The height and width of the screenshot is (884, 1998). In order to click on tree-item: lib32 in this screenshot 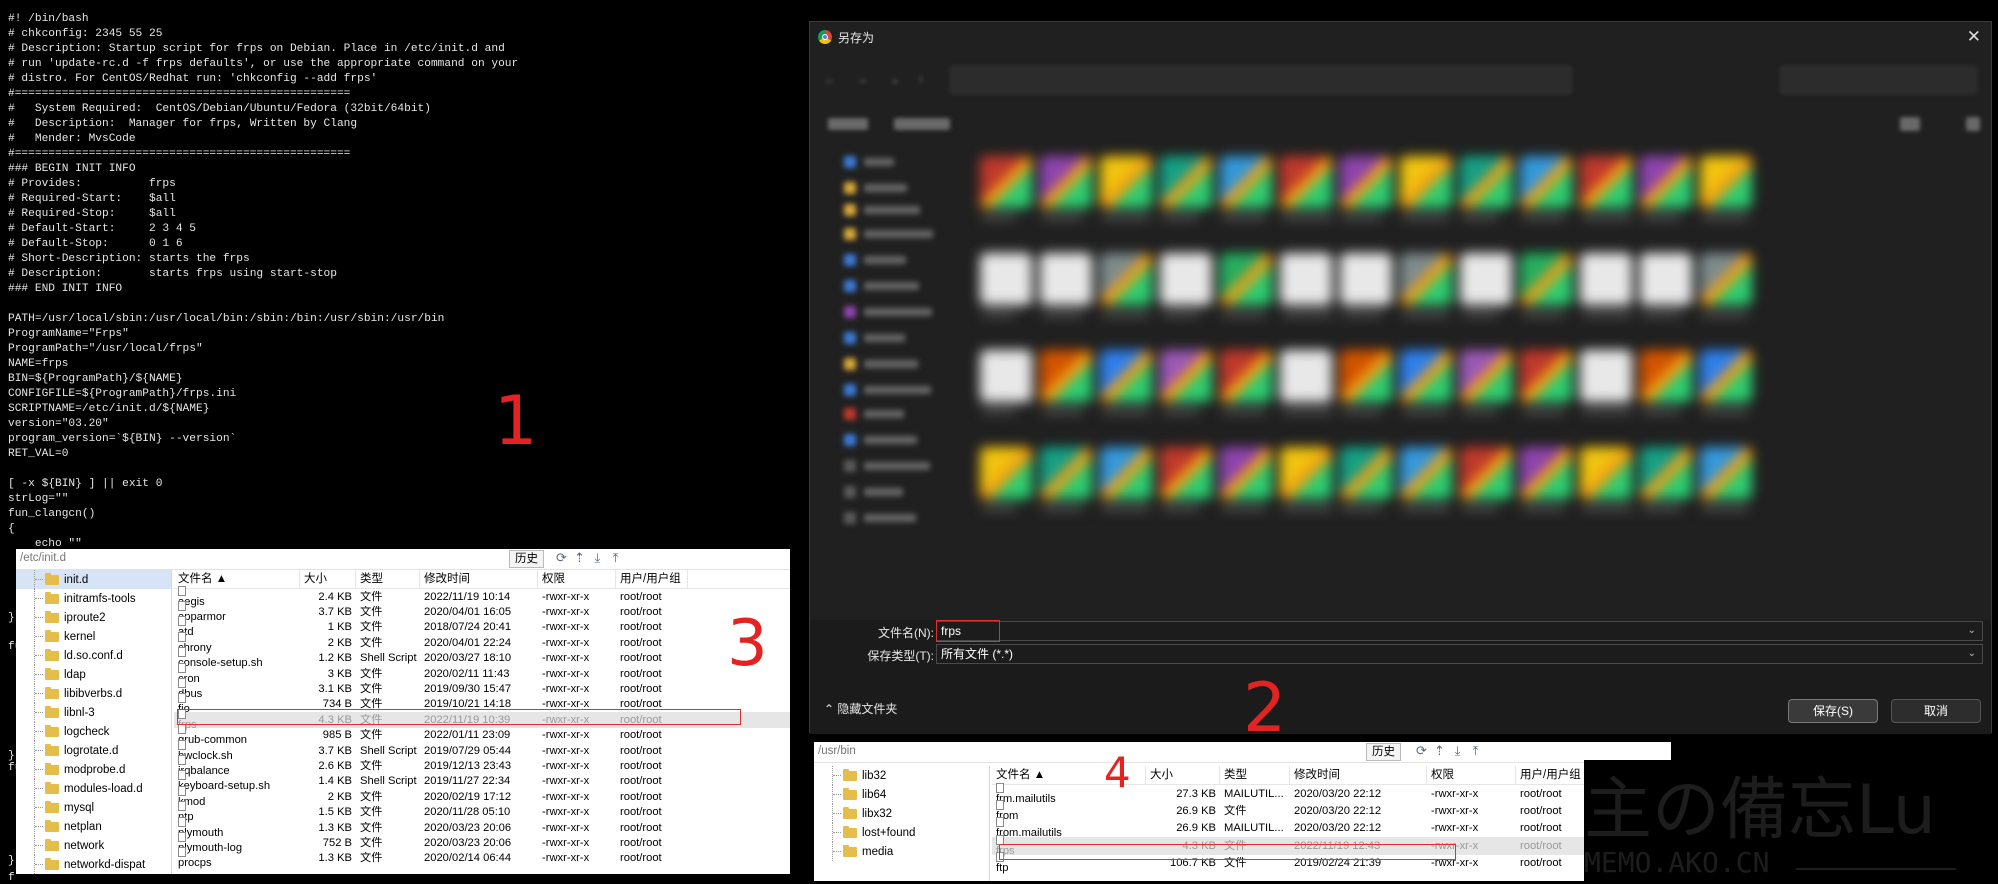, I will do `click(901, 775)`.